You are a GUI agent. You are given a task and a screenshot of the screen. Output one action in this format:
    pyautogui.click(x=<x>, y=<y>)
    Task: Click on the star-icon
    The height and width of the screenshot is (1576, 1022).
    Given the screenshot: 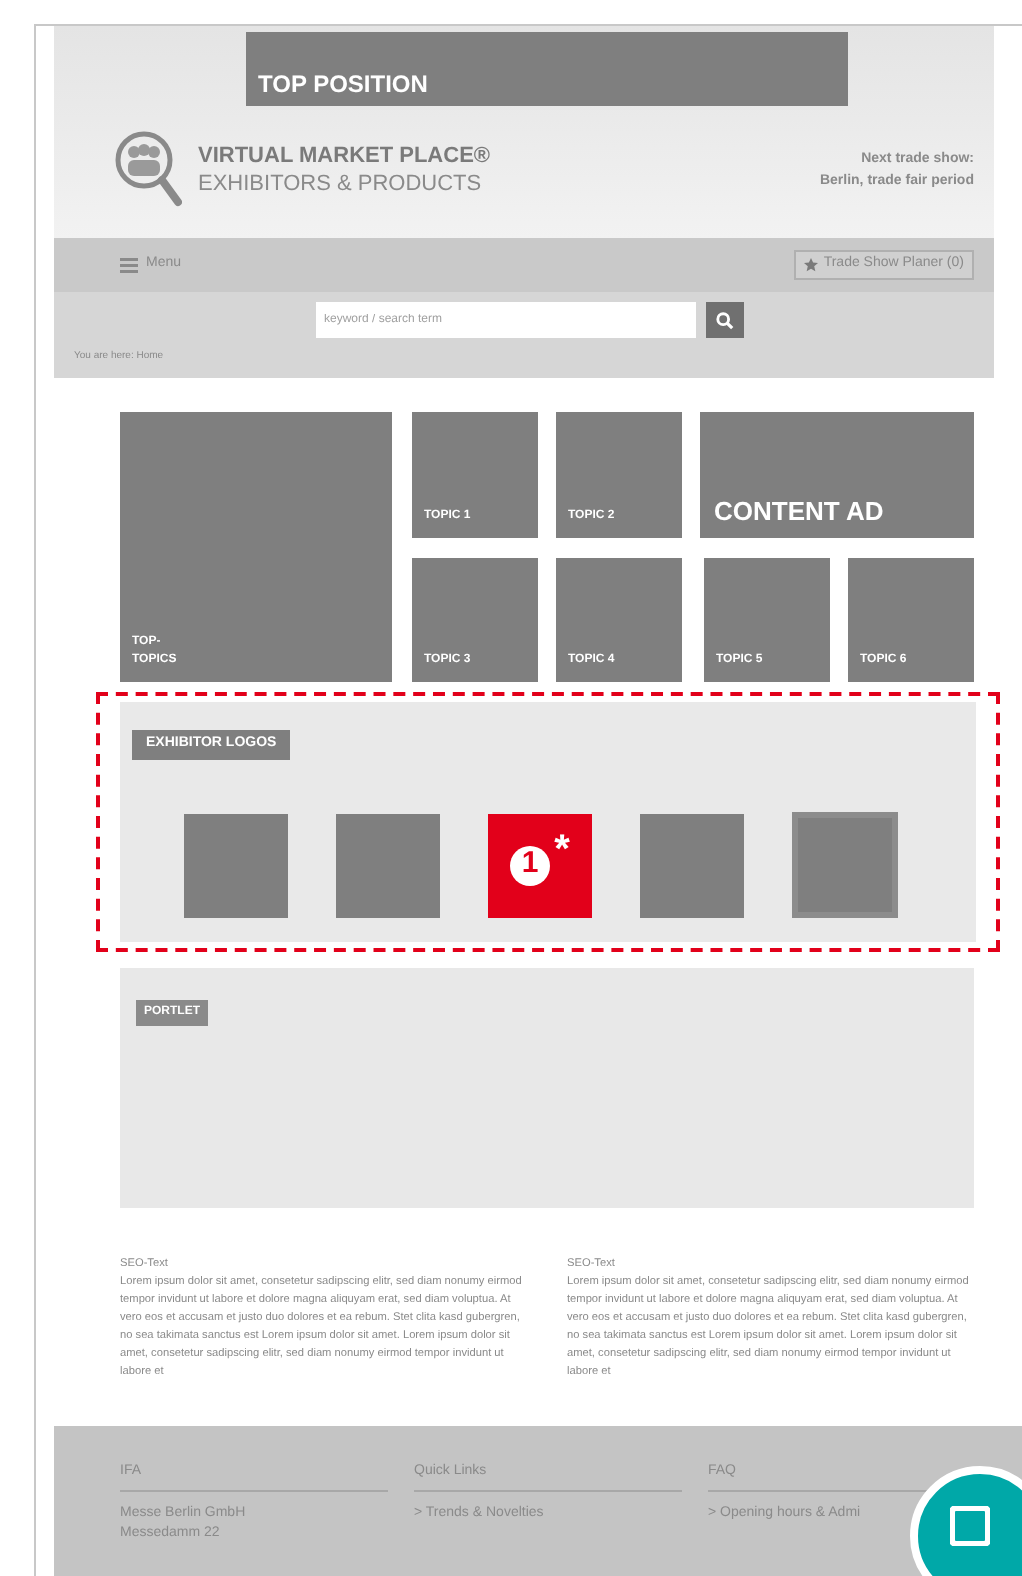 What is the action you would take?
    pyautogui.click(x=810, y=265)
    